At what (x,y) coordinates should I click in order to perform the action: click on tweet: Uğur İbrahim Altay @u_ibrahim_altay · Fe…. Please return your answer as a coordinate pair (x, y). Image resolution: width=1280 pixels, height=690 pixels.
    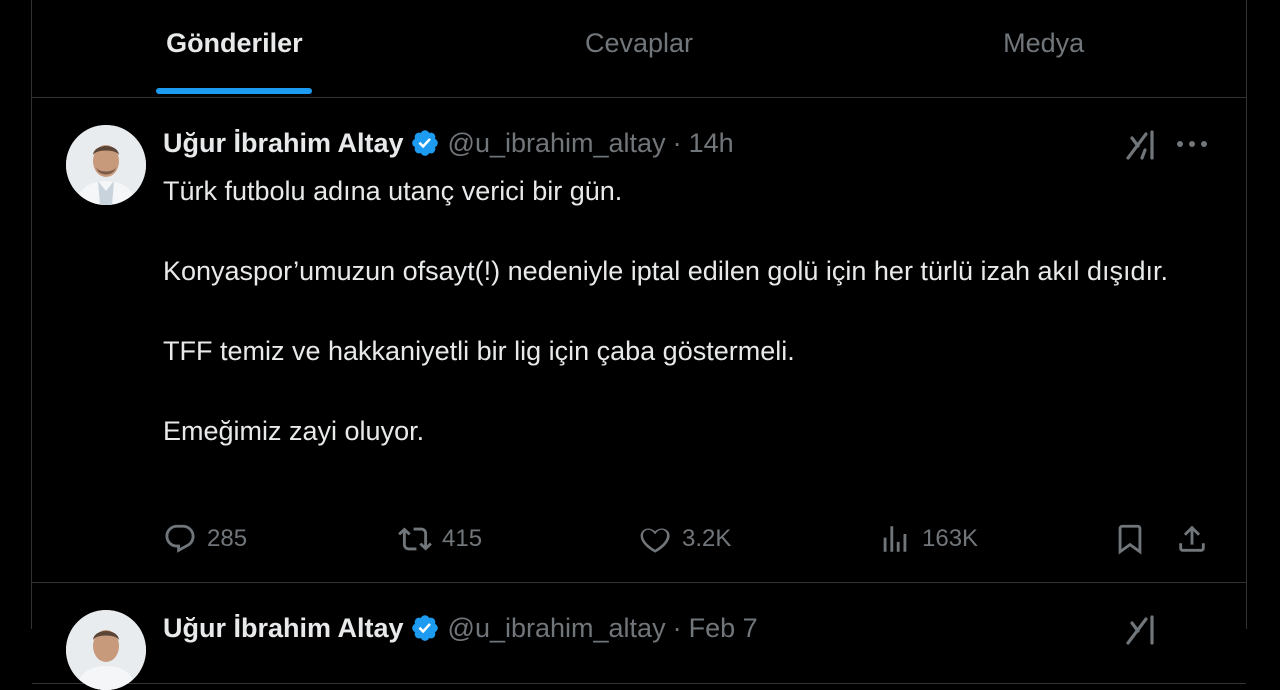
    Looking at the image, I should click on (639, 637).